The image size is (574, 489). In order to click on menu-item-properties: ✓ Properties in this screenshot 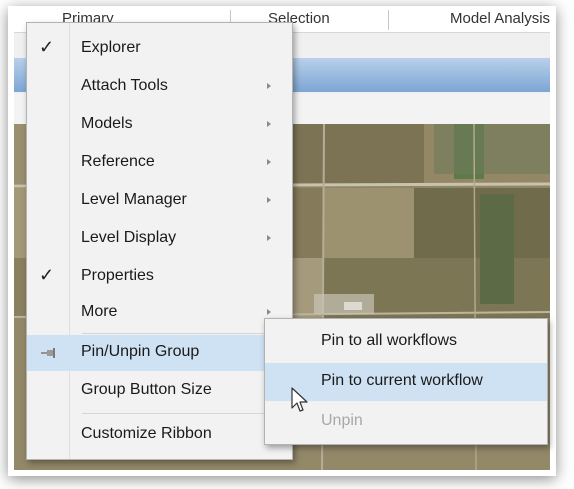, I will do `click(159, 277)`.